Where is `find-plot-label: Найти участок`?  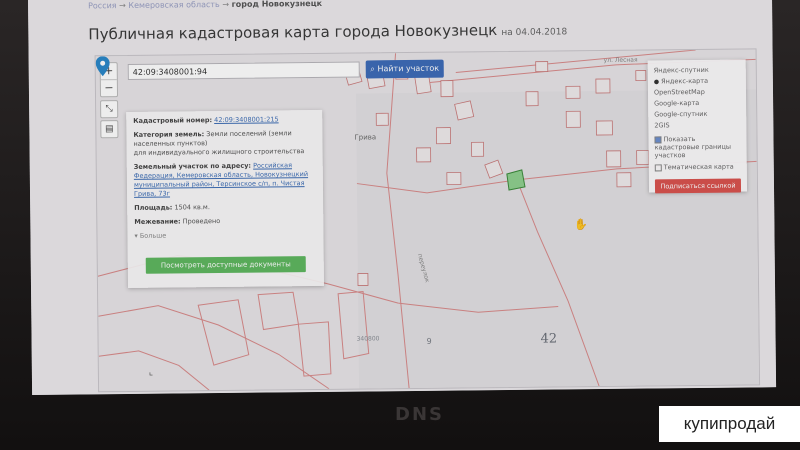 find-plot-label: Найти участок is located at coordinates (408, 68).